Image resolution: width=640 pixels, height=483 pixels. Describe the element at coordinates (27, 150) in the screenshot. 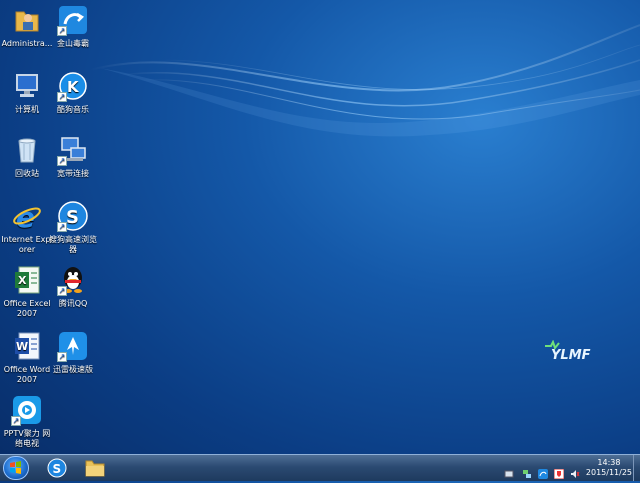

I see `recycle-bin-icon` at that location.